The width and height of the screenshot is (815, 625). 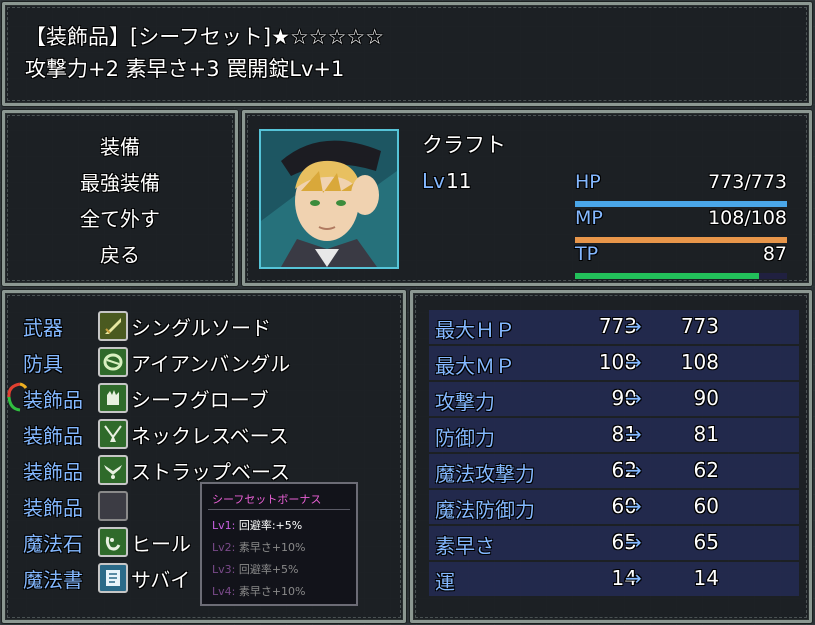 I want to click on tooltip-bonus: 回避率+5%, so click(x=268, y=569).